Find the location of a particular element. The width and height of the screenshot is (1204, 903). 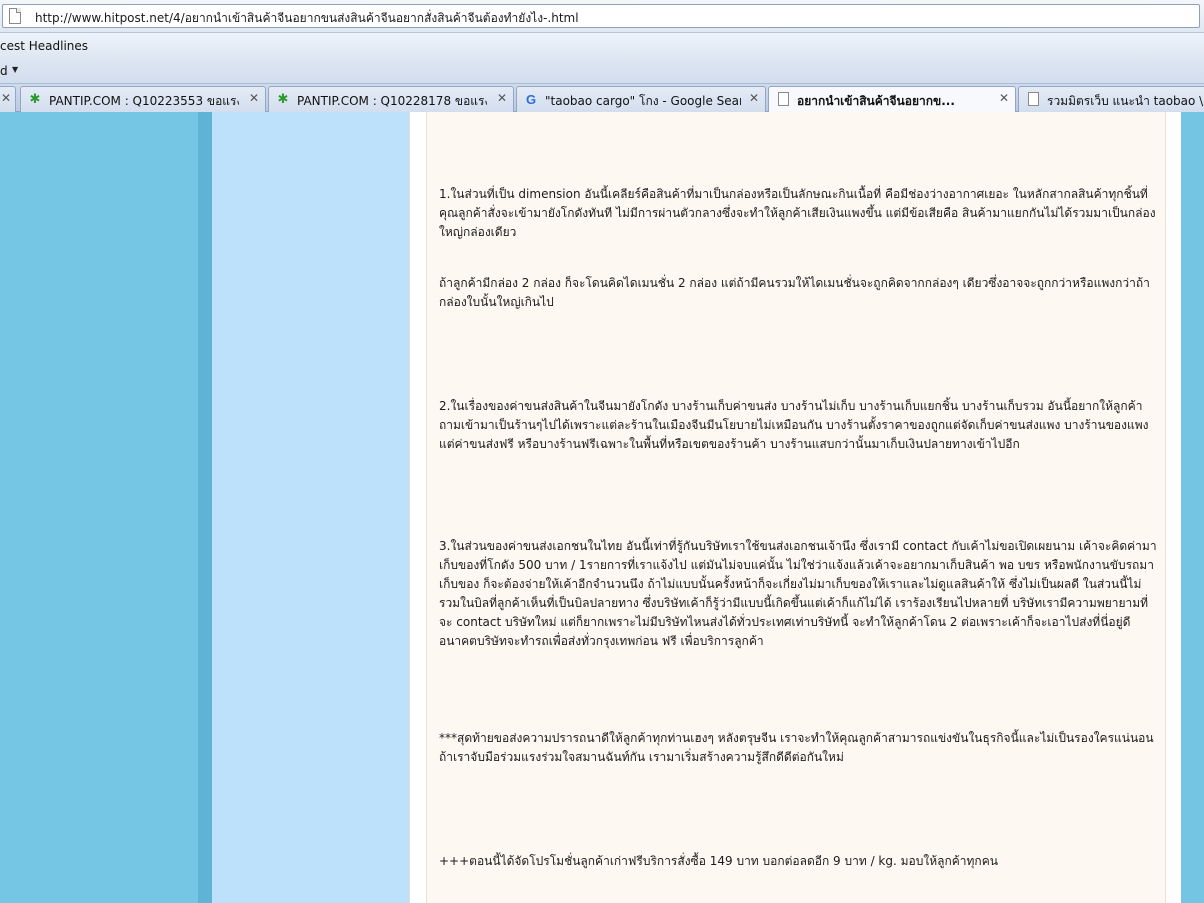

tab-pantip-1: ✱ PANTIP.COM : Q10223553 ขอแรงทุ... ✕ is located at coordinates (143, 99).